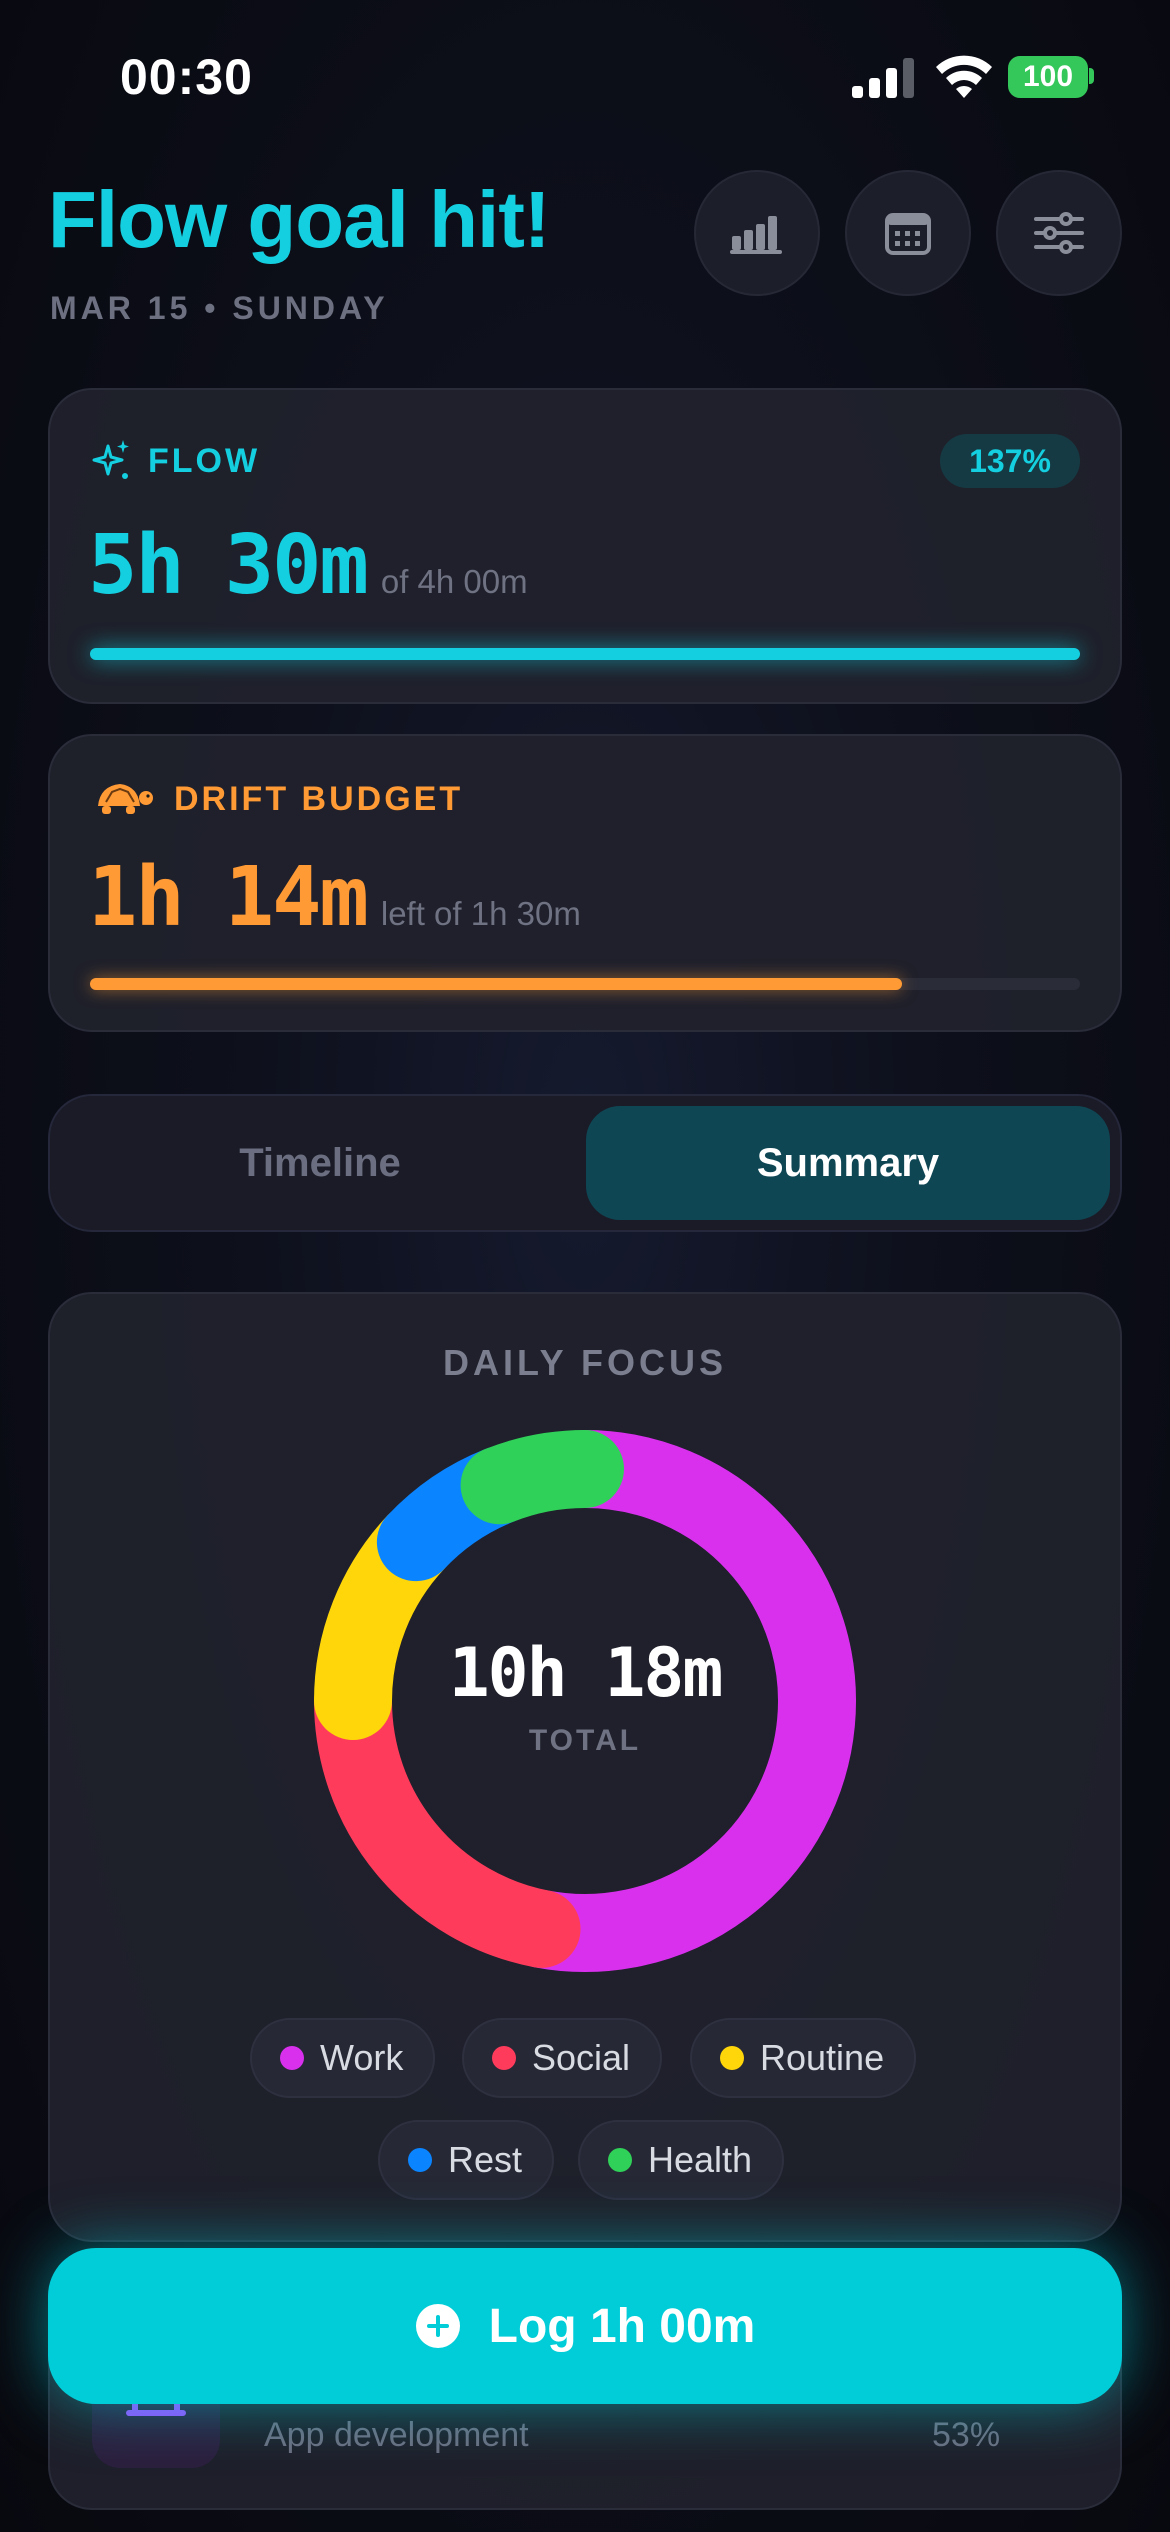 This screenshot has height=2532, width=1170. What do you see at coordinates (542, 1477) in the screenshot?
I see `donut-slice-health` at bounding box center [542, 1477].